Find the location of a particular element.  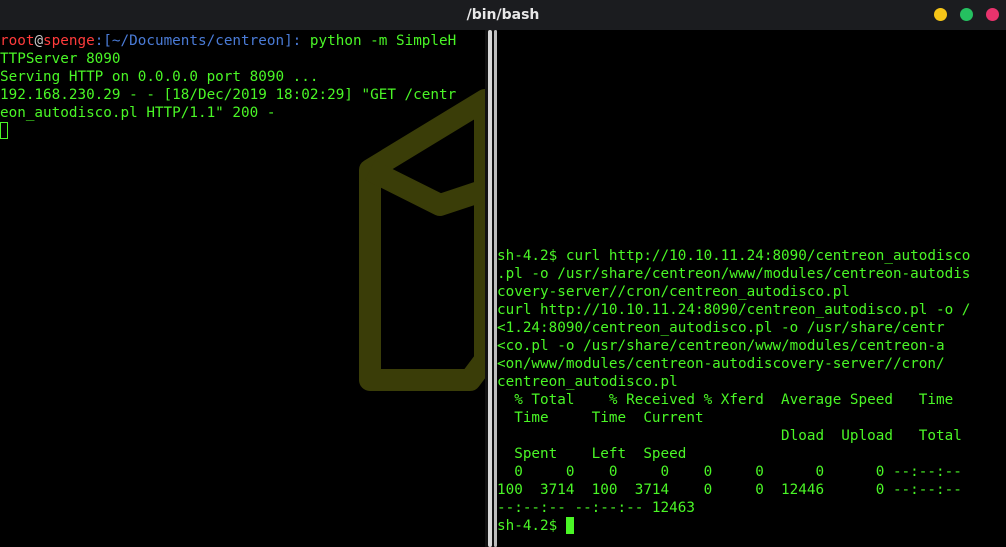

left-scrollbar is located at coordinates (490, 288).